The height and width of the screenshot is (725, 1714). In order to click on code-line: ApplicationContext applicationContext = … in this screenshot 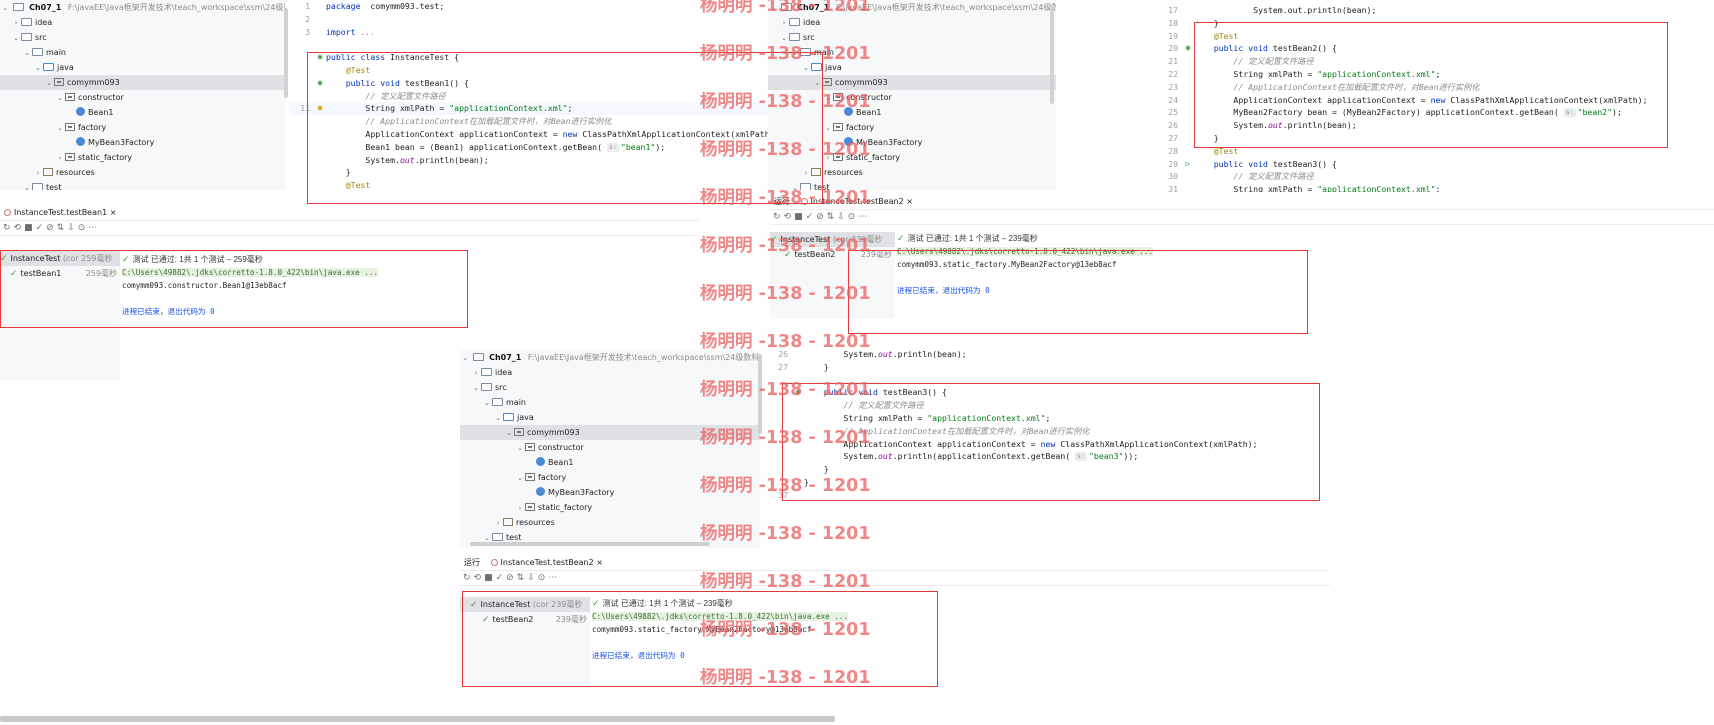, I will do `click(529, 134)`.